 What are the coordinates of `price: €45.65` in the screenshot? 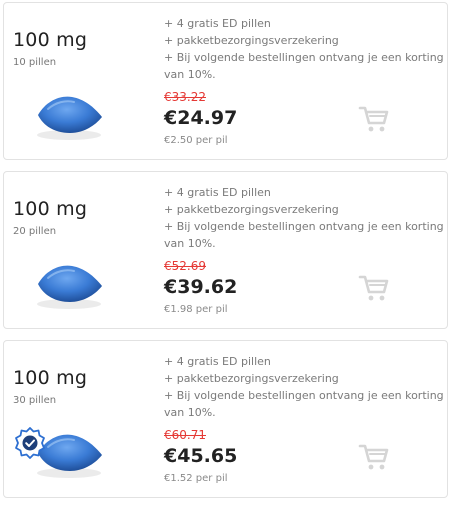 It's located at (201, 456).